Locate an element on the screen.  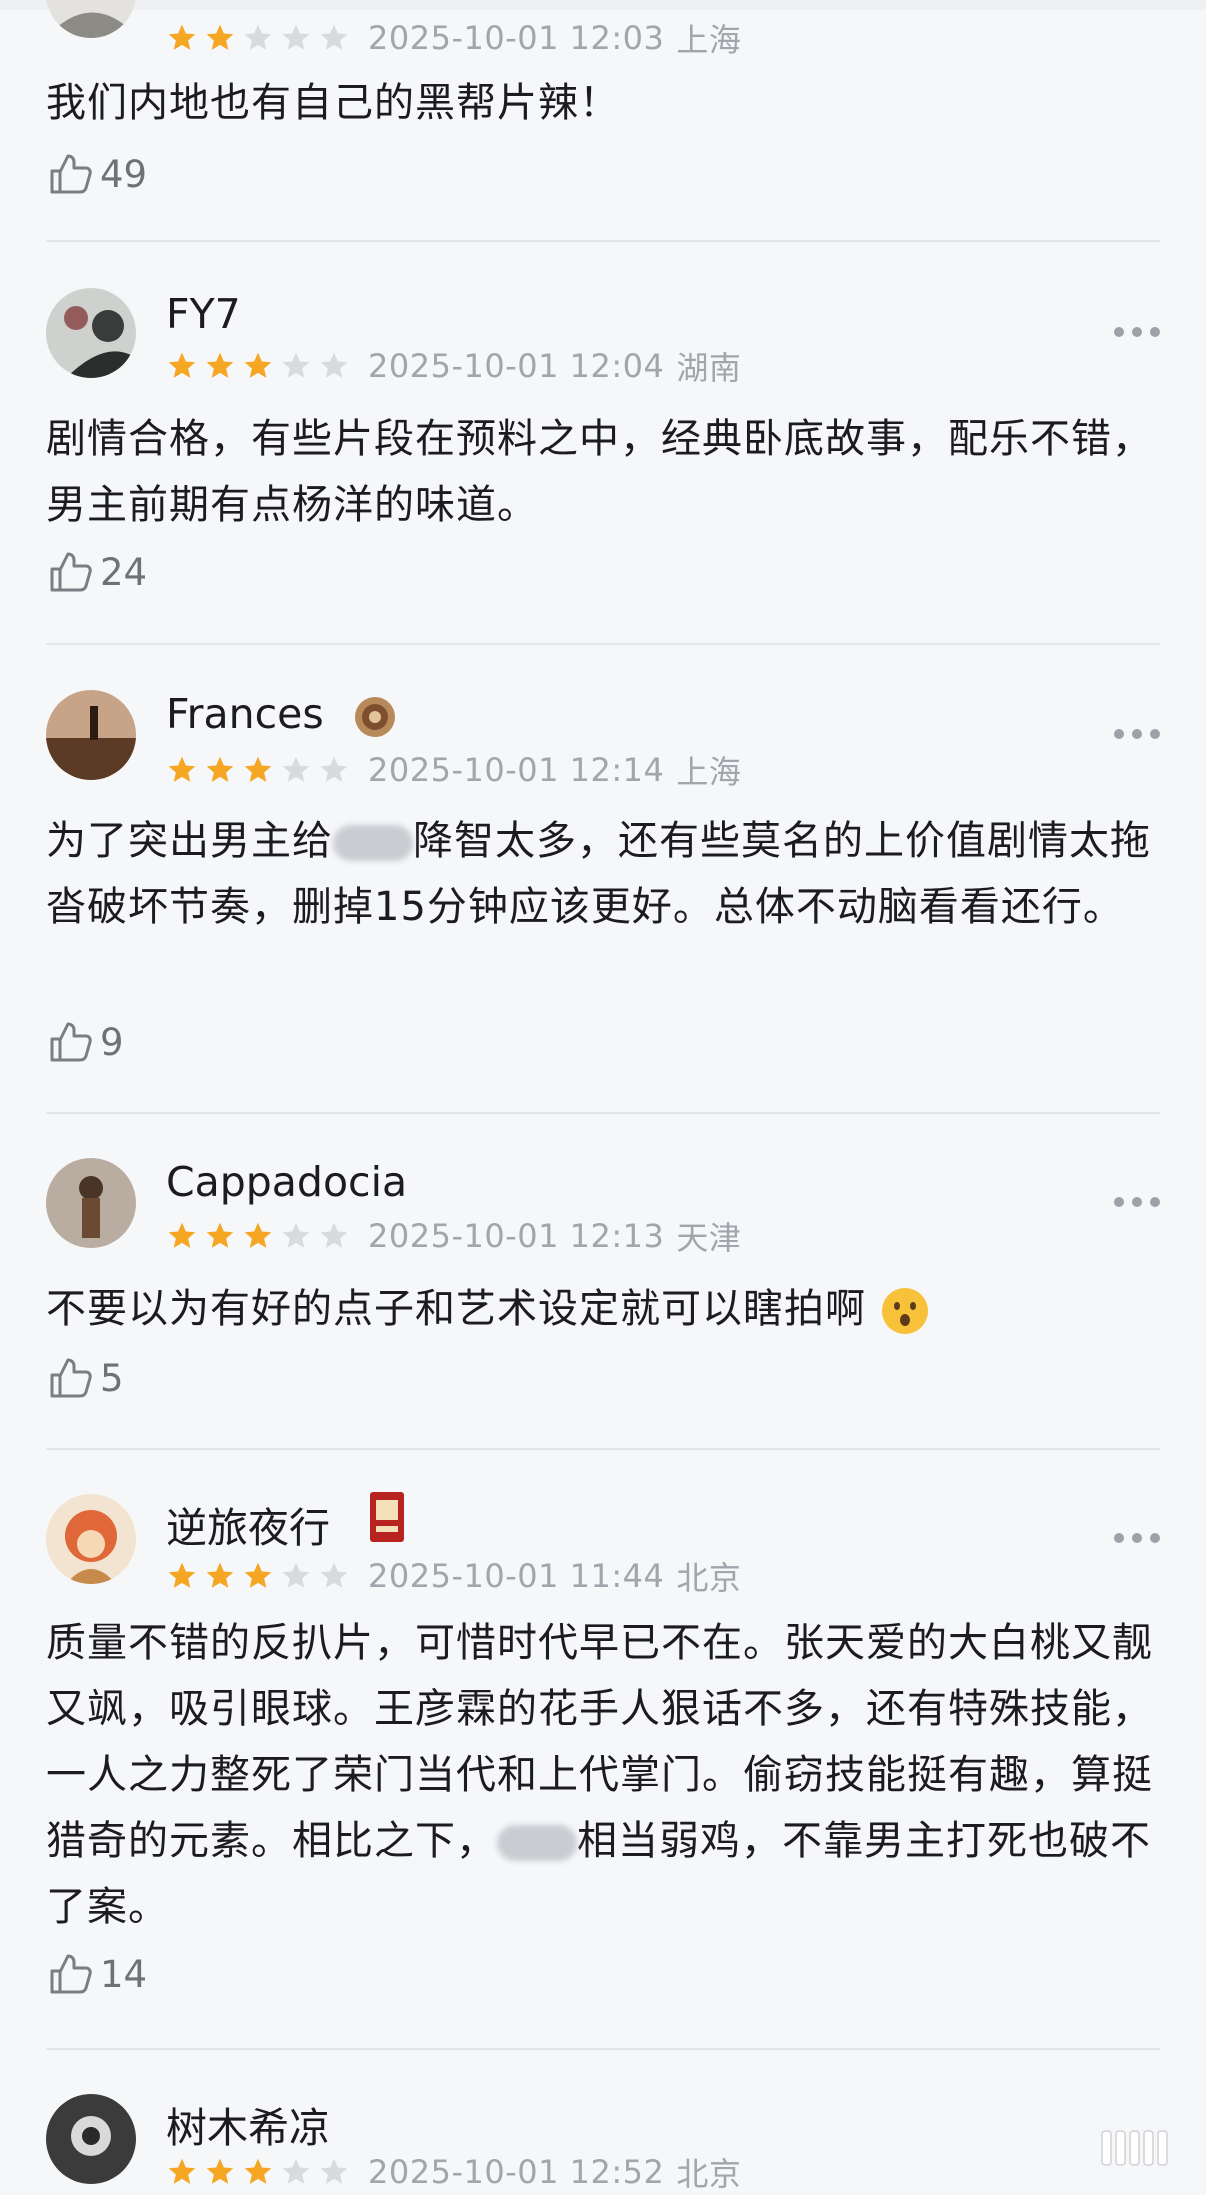
review-meta: 2025-10-01 12:04 湖南 is located at coordinates (454, 366).